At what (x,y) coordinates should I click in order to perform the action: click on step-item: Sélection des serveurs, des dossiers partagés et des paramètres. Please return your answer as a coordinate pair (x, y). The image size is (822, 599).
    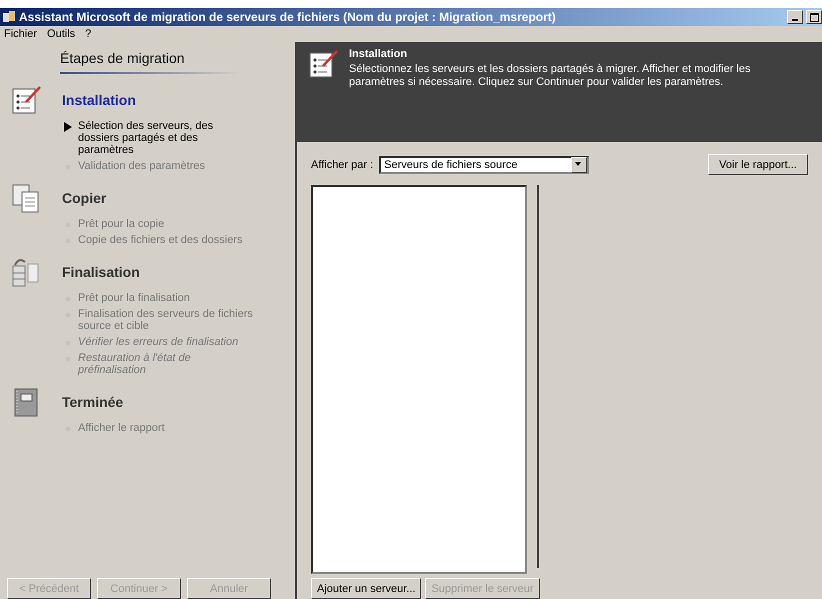
    Looking at the image, I should click on (146, 138).